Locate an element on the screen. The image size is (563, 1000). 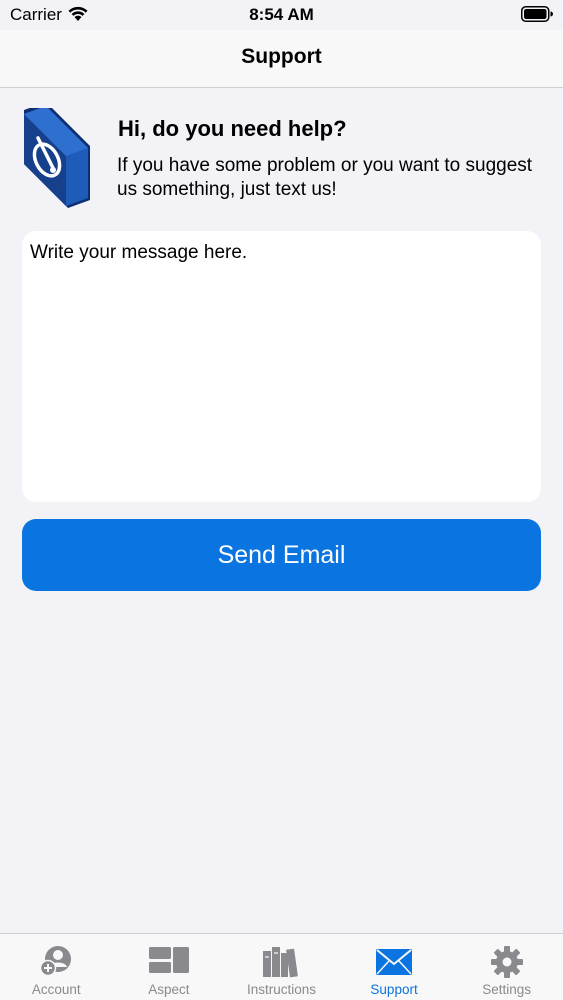
status-time: 8:54 AM is located at coordinates (281, 14).